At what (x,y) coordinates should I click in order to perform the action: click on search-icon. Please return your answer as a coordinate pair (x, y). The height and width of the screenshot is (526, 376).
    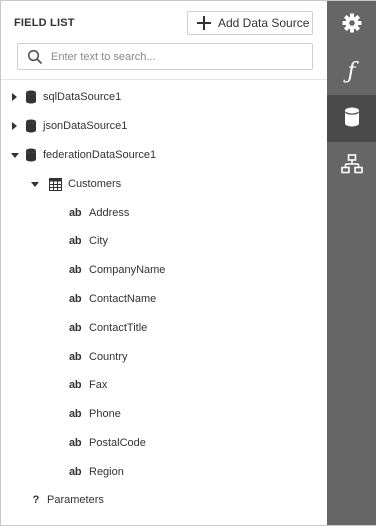
    Looking at the image, I should click on (35, 57).